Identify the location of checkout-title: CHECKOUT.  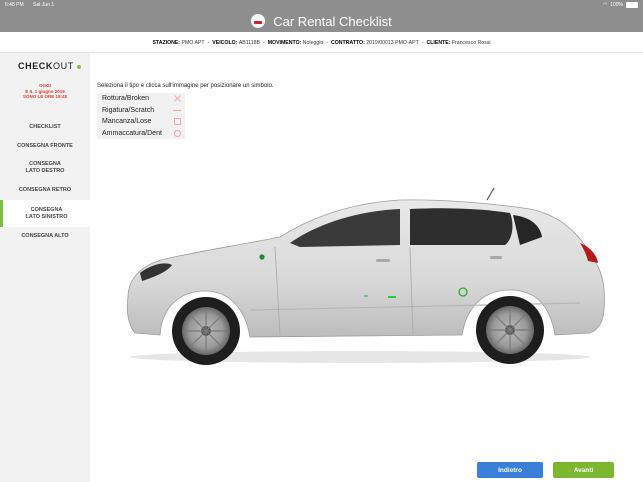
(49, 66).